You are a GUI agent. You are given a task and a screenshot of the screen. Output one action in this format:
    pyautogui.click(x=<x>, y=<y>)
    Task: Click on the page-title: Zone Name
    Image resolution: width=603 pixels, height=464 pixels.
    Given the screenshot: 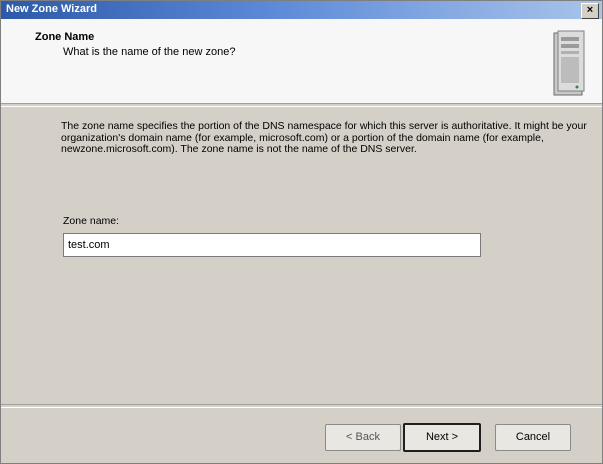 What is the action you would take?
    pyautogui.click(x=65, y=37)
    